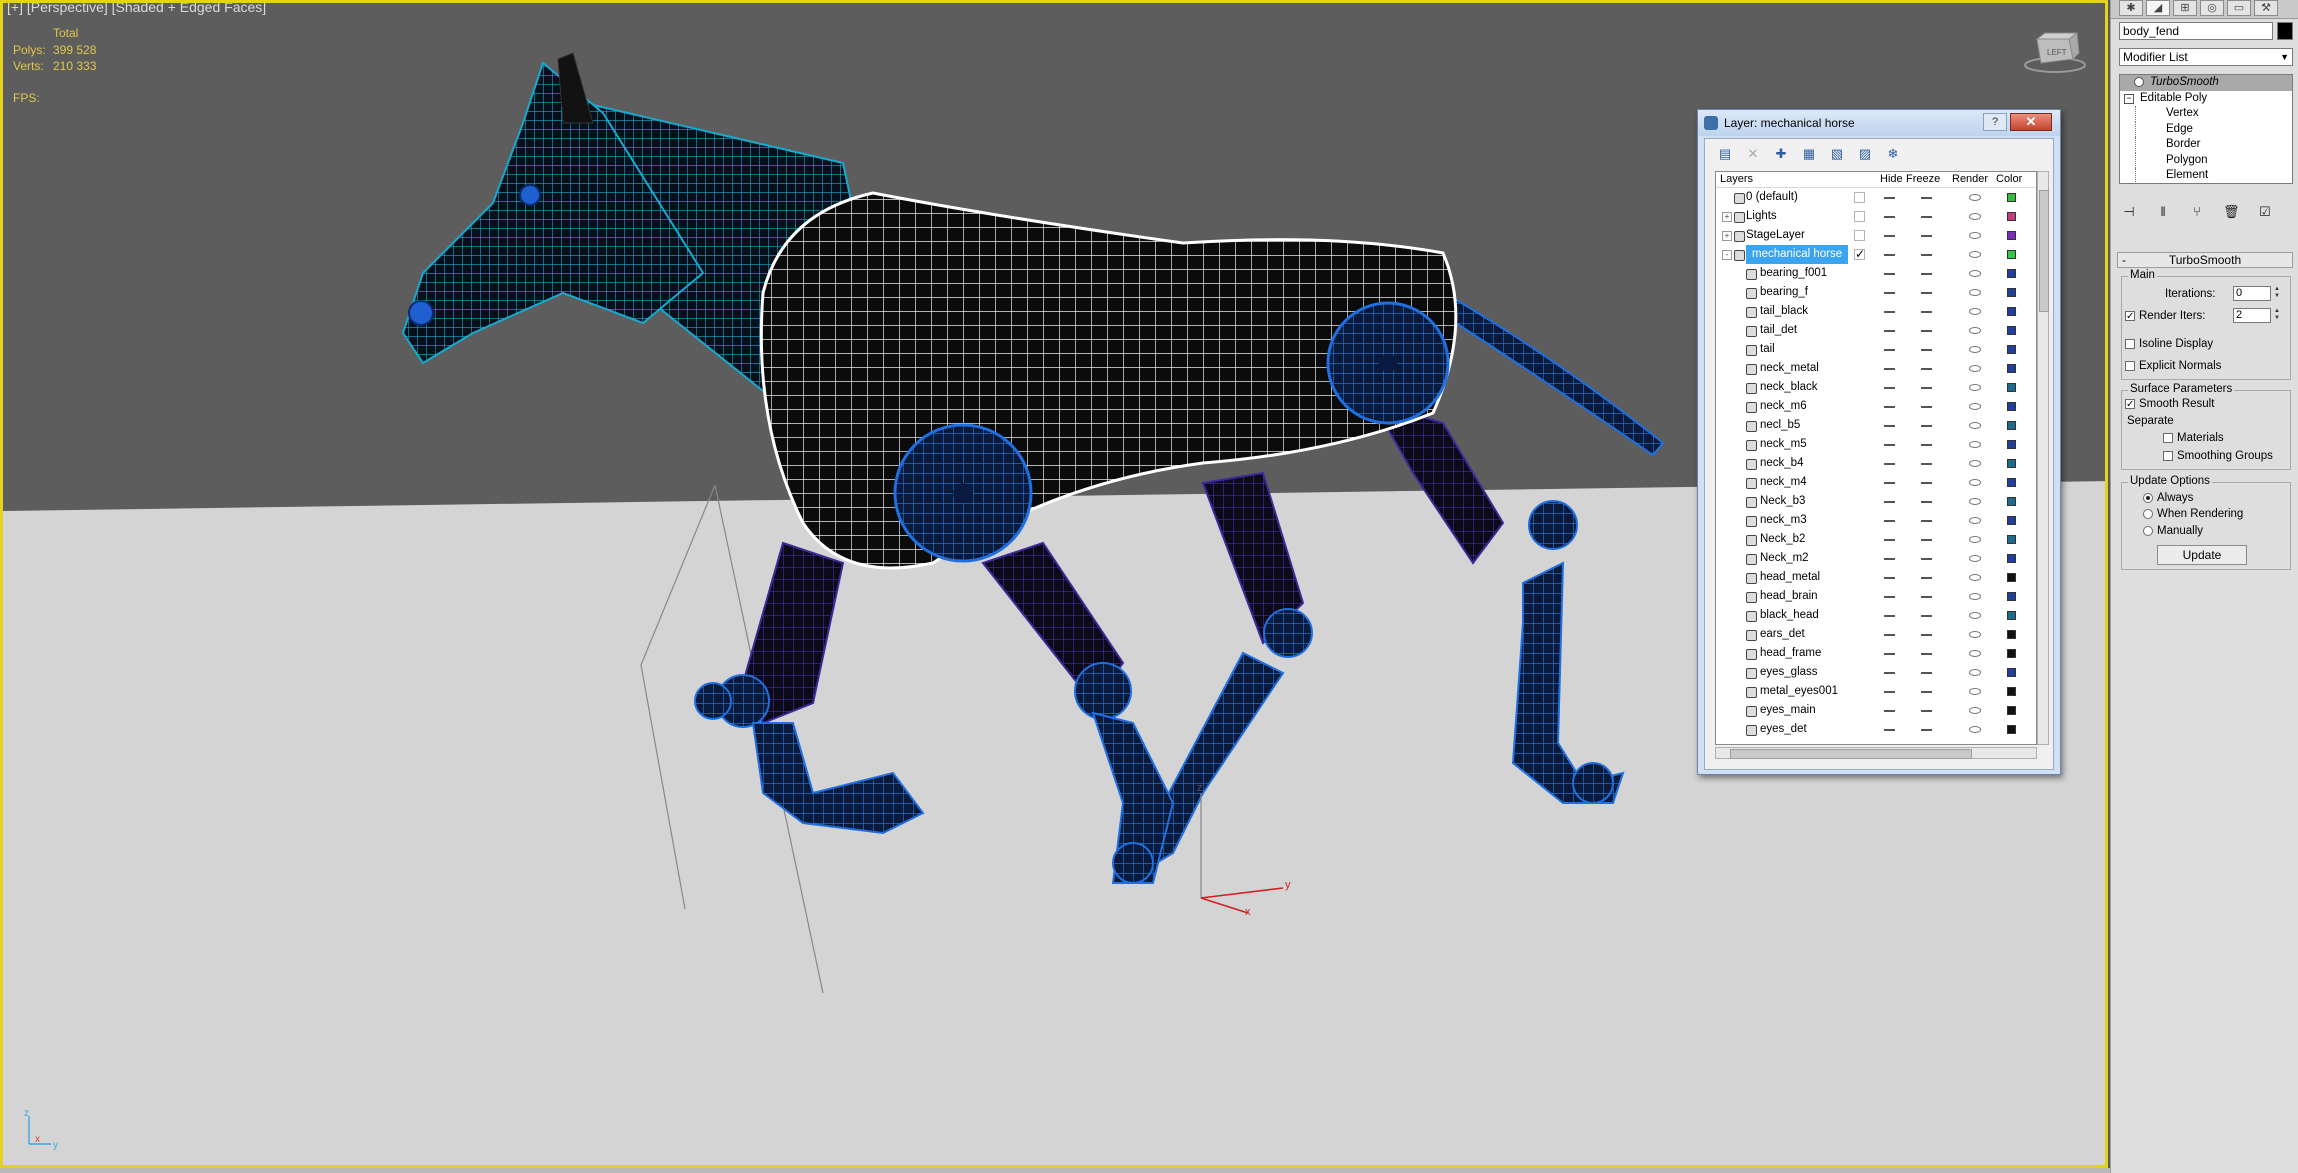  Describe the element at coordinates (2131, 8) in the screenshot. I see `create-tab-icon: ✱` at that location.